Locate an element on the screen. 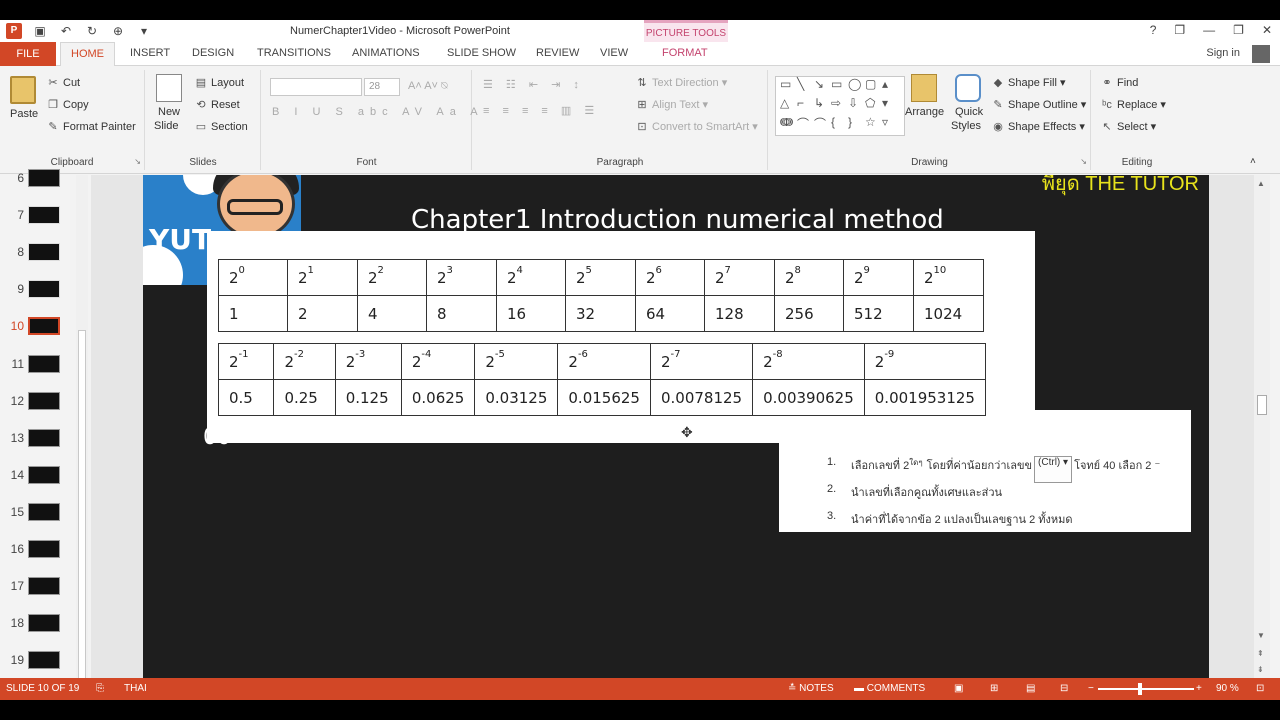 This screenshot has height=720, width=1280. replace-button: ᵇc Replace ▾ is located at coordinates (1133, 104).